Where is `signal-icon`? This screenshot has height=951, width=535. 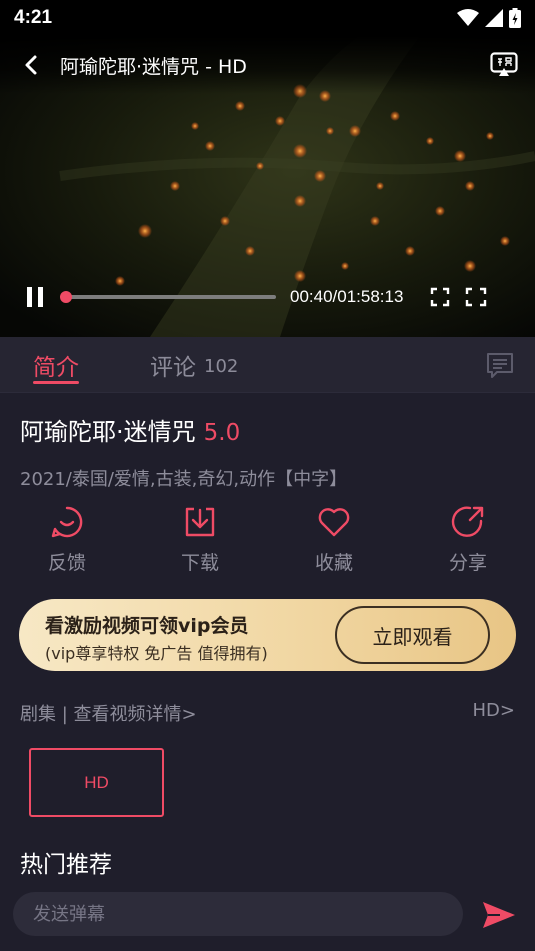 signal-icon is located at coordinates (494, 18).